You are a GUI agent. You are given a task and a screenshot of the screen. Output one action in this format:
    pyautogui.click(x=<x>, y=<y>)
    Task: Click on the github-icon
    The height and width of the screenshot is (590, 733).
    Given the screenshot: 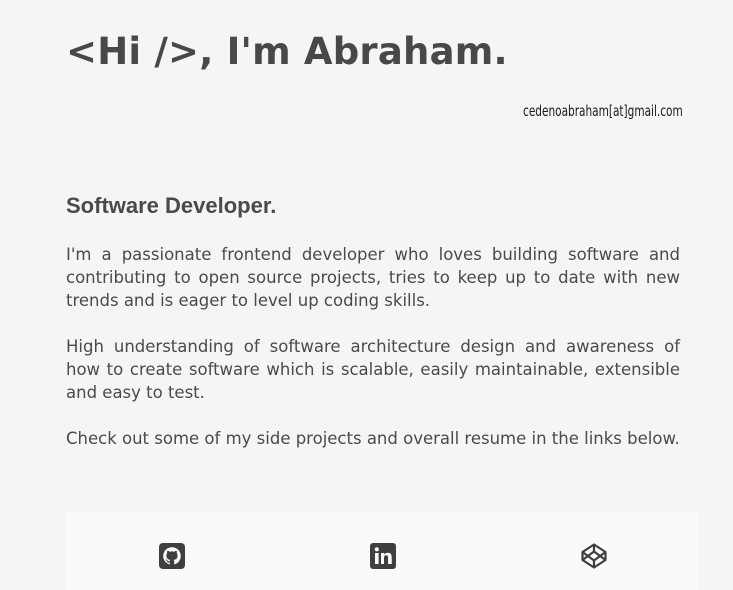 What is the action you would take?
    pyautogui.click(x=172, y=556)
    